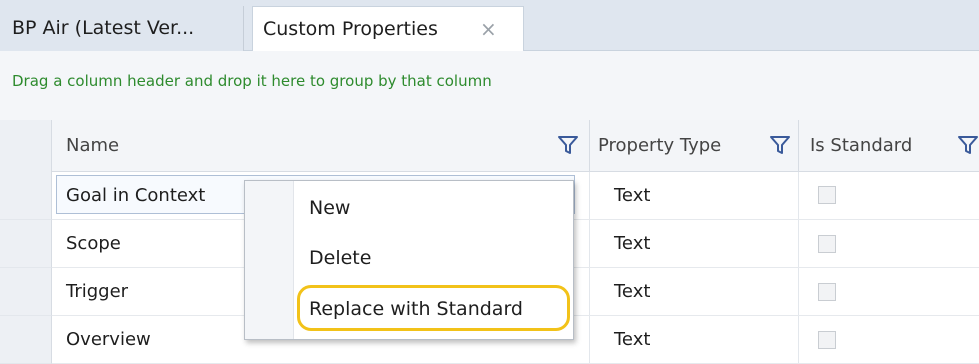 The image size is (979, 364). I want to click on menu-item-delete: Delete, so click(340, 258).